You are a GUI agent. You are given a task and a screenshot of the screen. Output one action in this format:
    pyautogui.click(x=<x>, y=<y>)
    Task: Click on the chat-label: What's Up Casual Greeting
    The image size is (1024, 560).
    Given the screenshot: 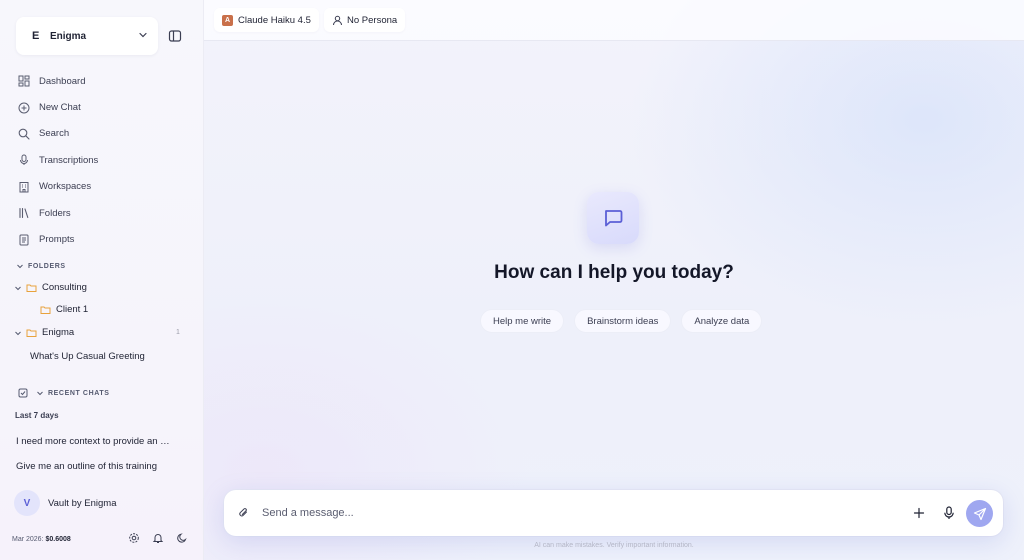 What is the action you would take?
    pyautogui.click(x=87, y=356)
    